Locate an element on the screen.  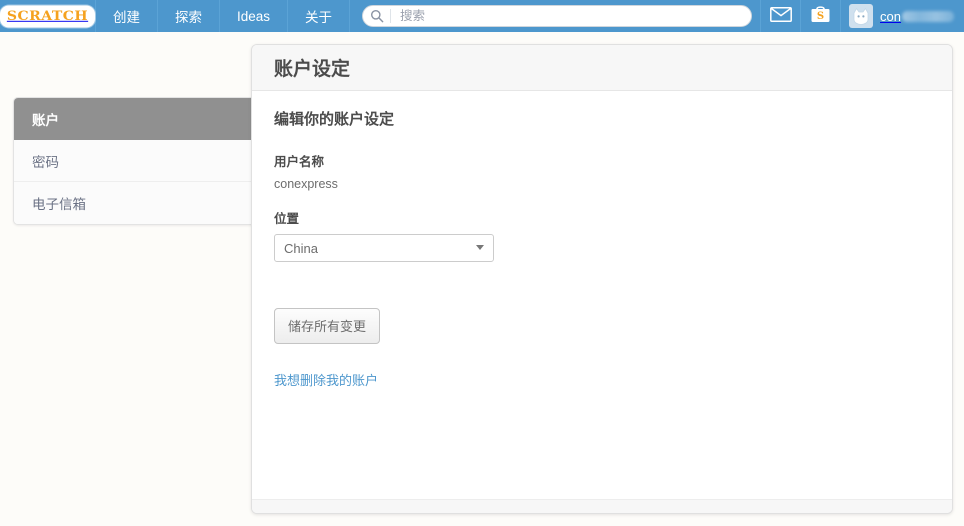
top-navbar: SCRATCH 创建 探索 Ideas 关于 搜索 S con is located at coordinates (482, 16).